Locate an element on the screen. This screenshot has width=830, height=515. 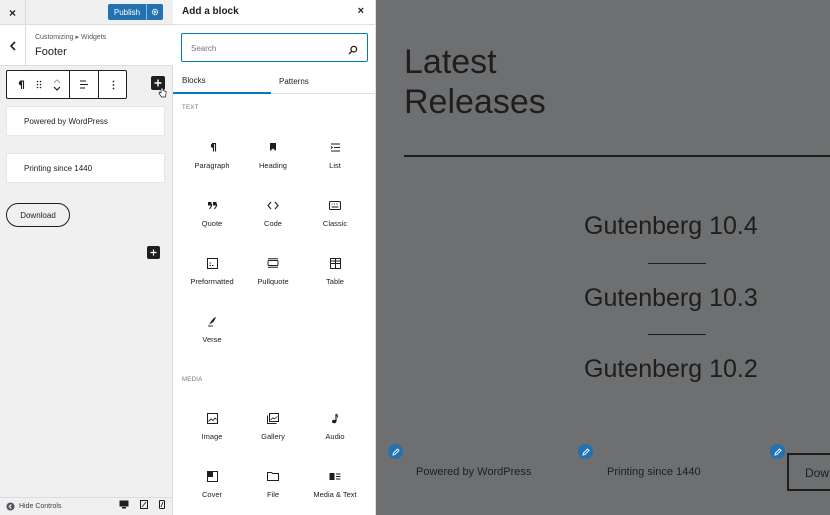
download-button: Download is located at coordinates (38, 215).